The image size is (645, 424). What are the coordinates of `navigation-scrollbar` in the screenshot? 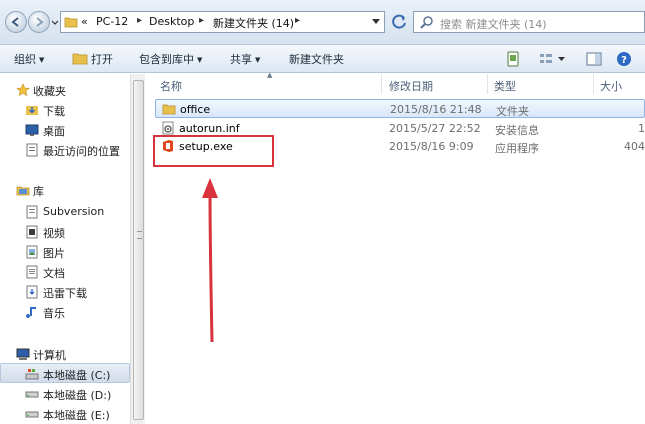 It's located at (137, 249).